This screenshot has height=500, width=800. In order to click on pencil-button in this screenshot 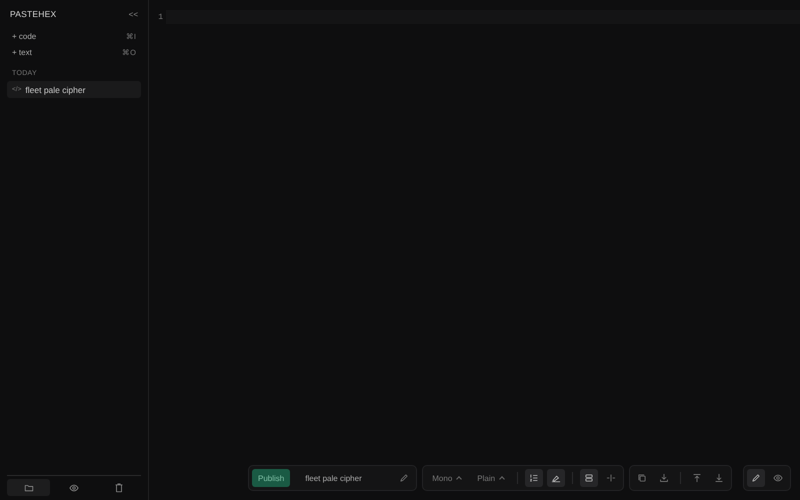, I will do `click(756, 478)`.